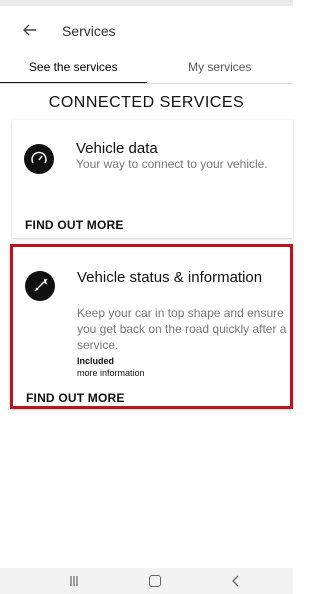  I want to click on card-title: Vehicle data, so click(117, 148).